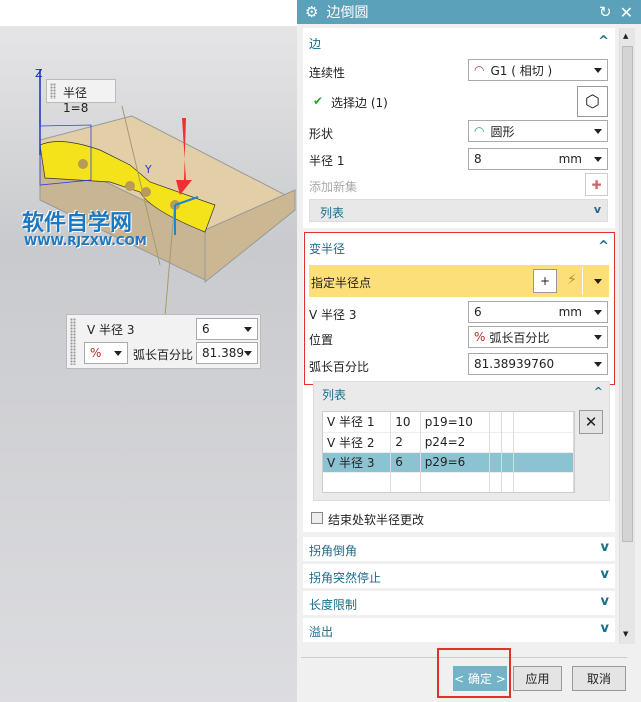 The width and height of the screenshot is (641, 702). I want to click on cell-expr: p19=10, so click(455, 422).